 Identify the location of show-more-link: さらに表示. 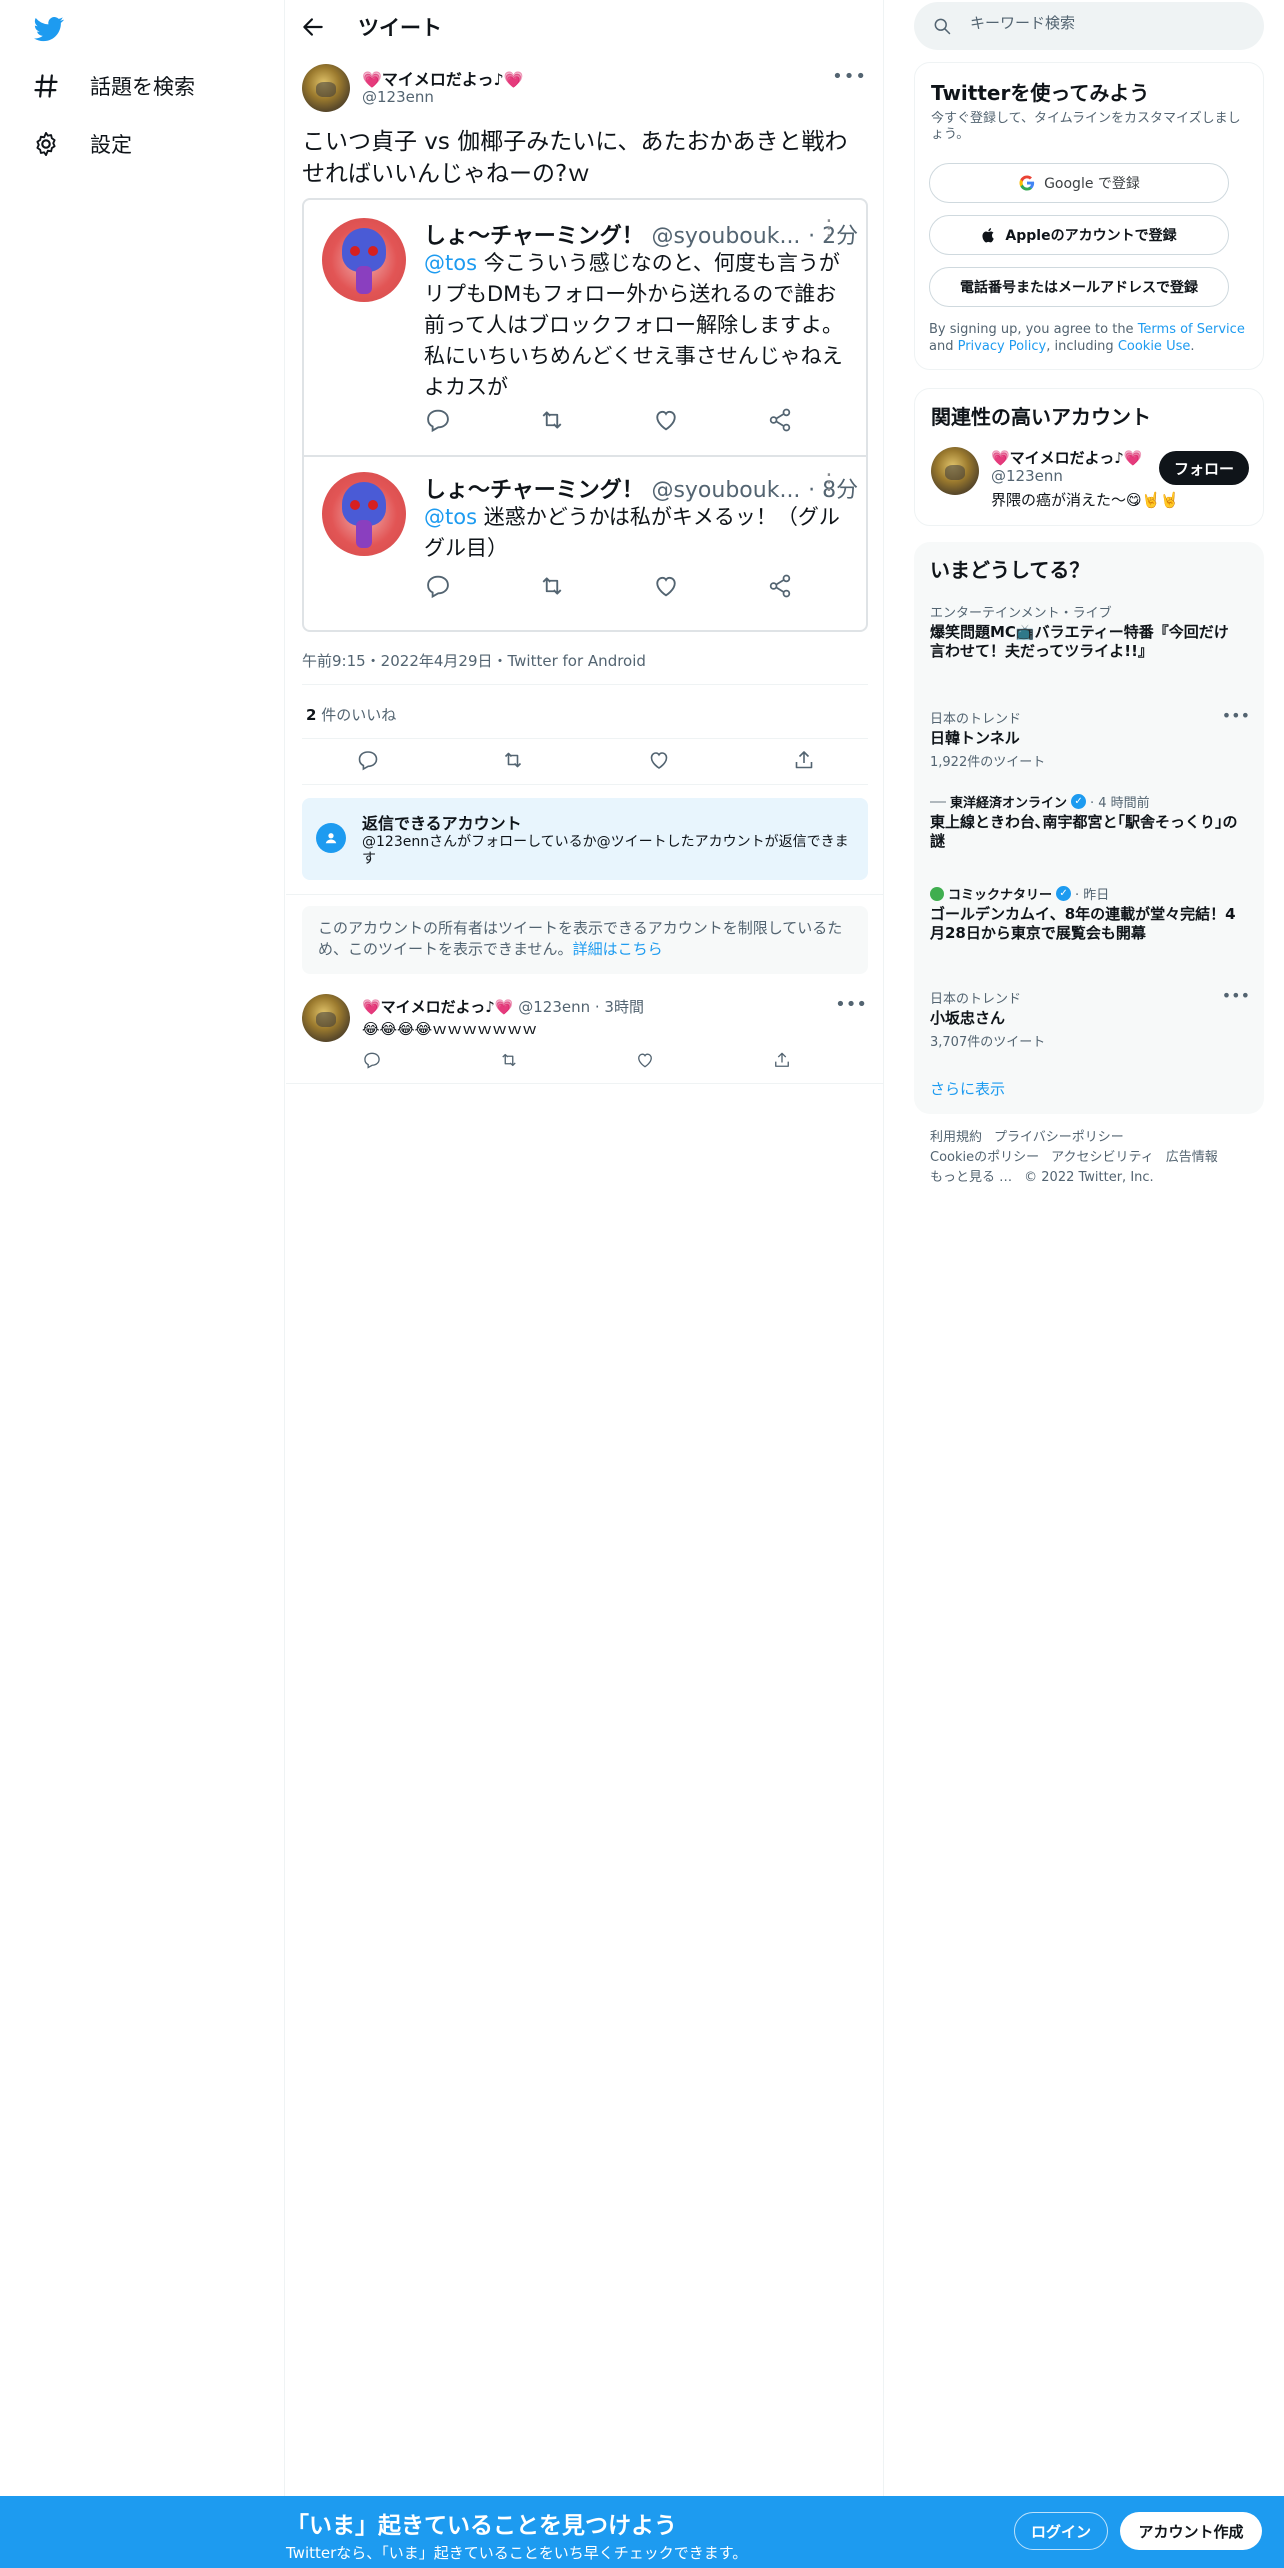
(967, 1088).